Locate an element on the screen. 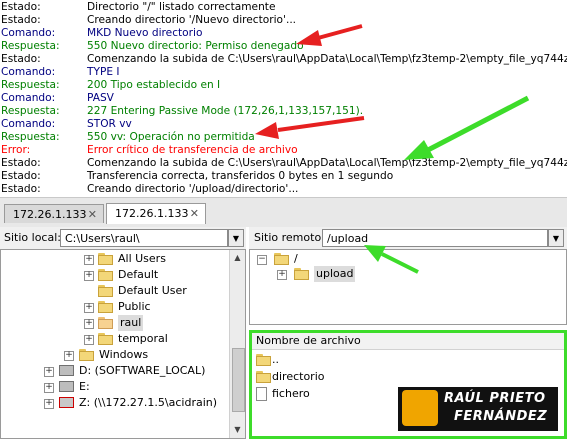  log-text: PASV is located at coordinates (100, 98).